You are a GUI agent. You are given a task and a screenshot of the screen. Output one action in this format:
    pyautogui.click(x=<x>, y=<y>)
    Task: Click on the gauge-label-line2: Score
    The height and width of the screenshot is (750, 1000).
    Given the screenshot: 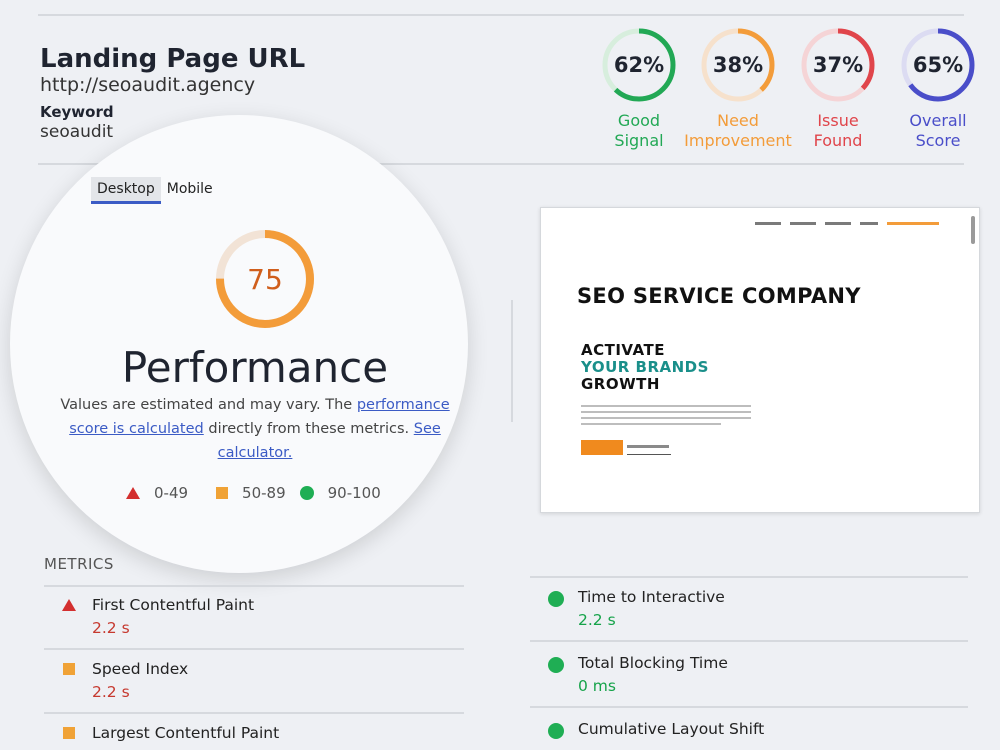 What is the action you would take?
    pyautogui.click(x=938, y=140)
    